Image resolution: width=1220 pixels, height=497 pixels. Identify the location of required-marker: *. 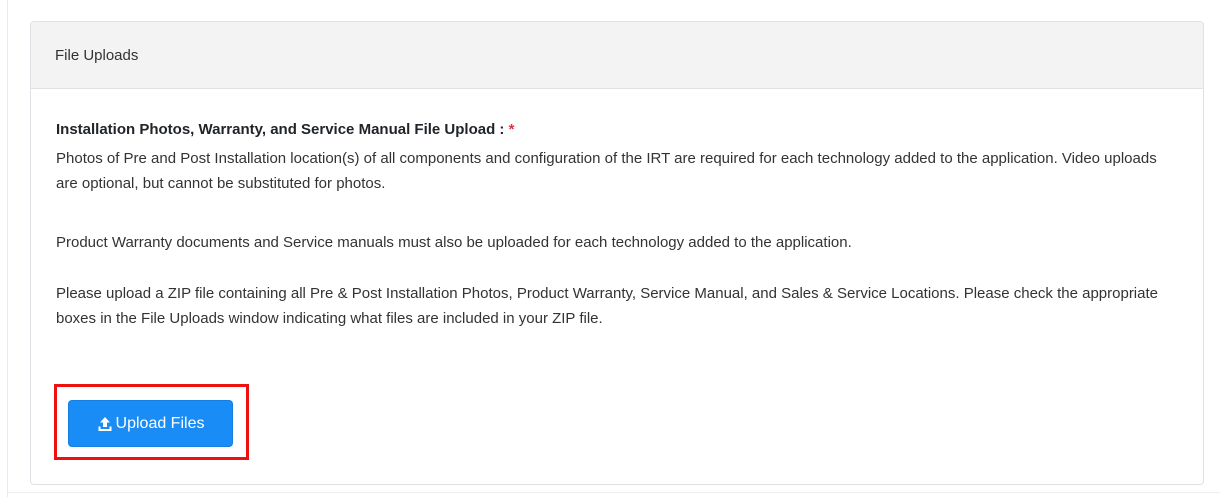
(511, 129).